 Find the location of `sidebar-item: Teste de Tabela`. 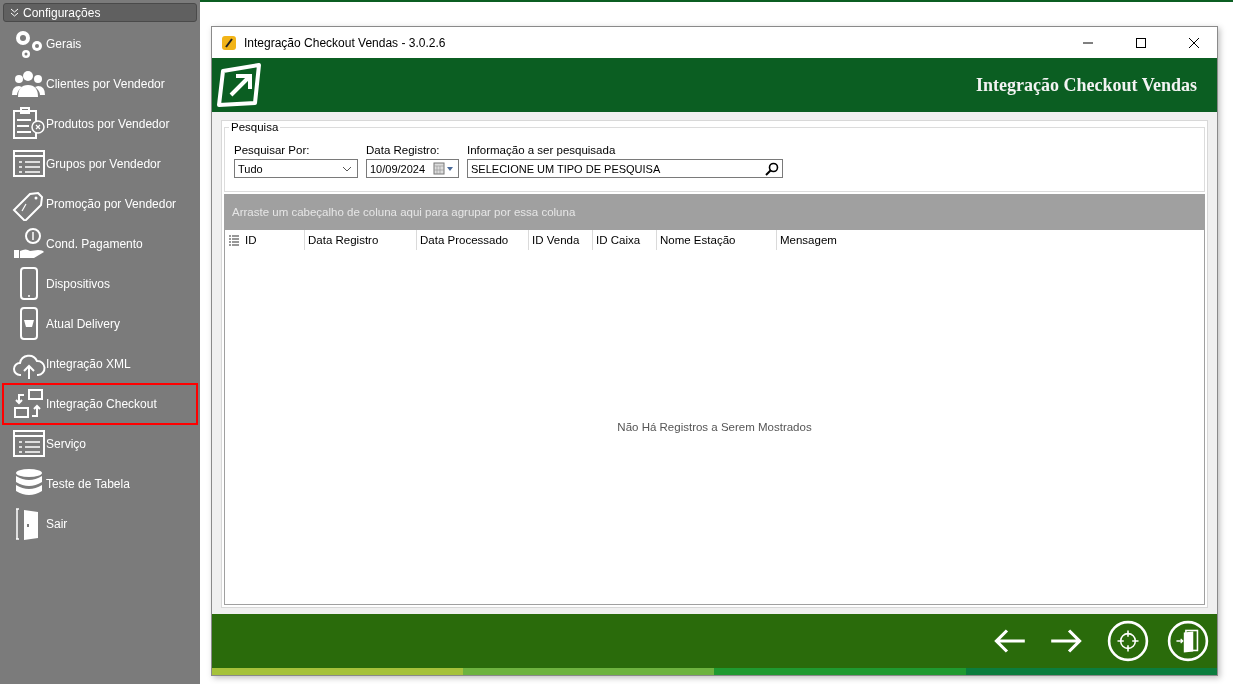

sidebar-item: Teste de Tabela is located at coordinates (100, 484).